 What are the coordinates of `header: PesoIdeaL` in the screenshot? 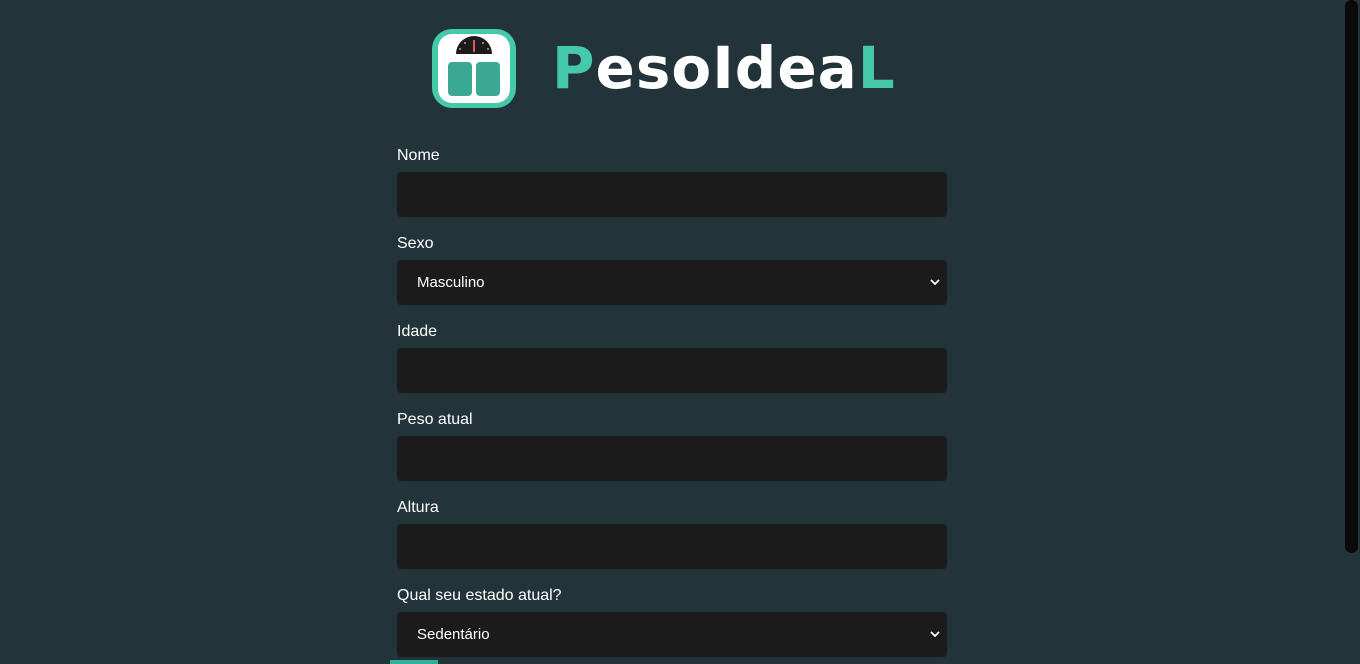 It's located at (663, 68).